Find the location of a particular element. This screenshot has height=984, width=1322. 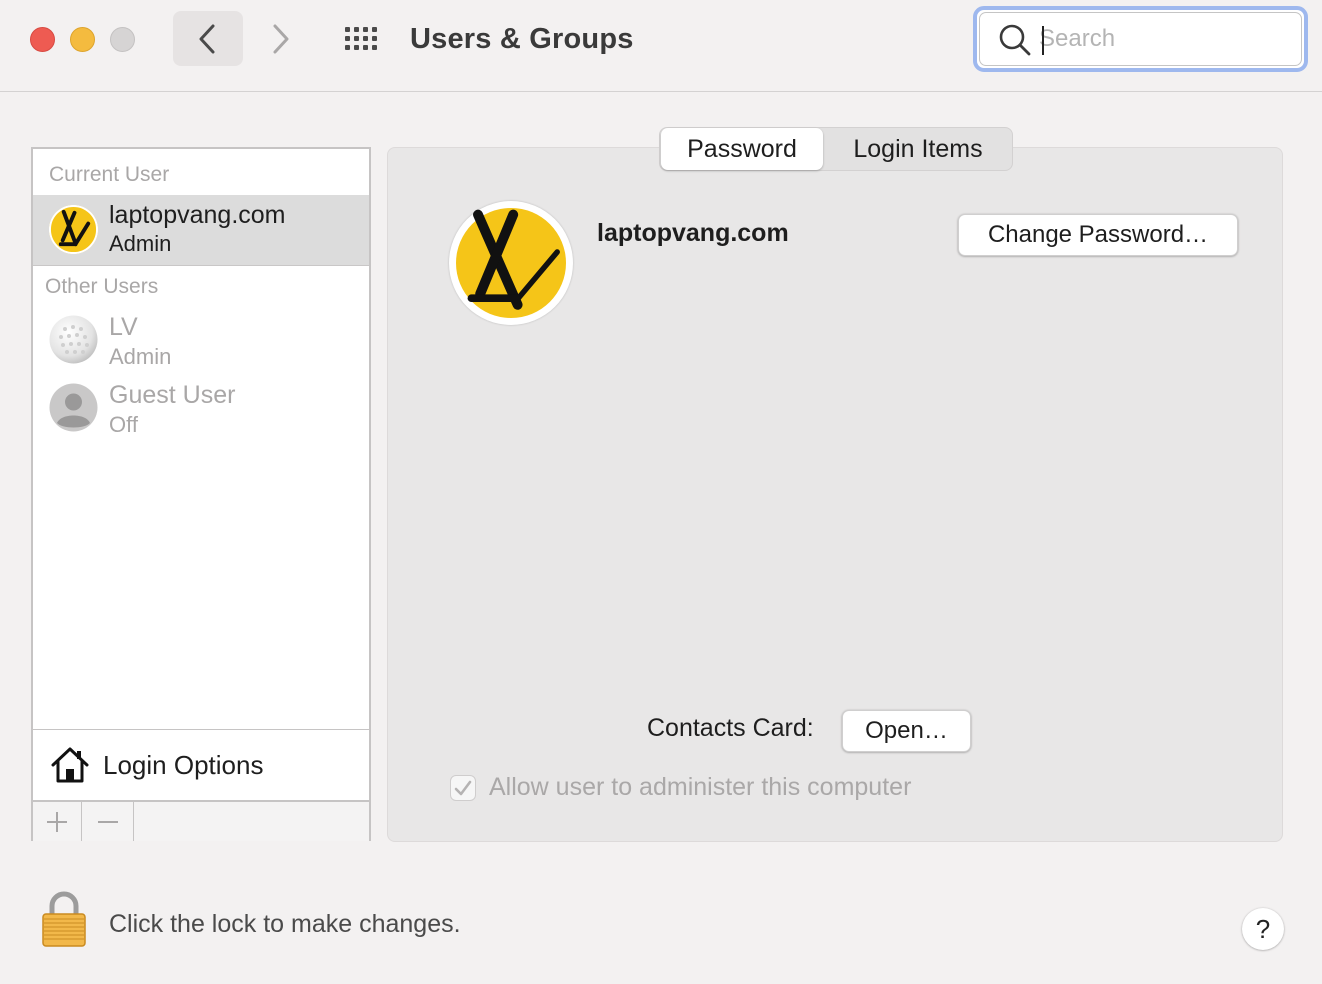

text-caret is located at coordinates (1043, 40).